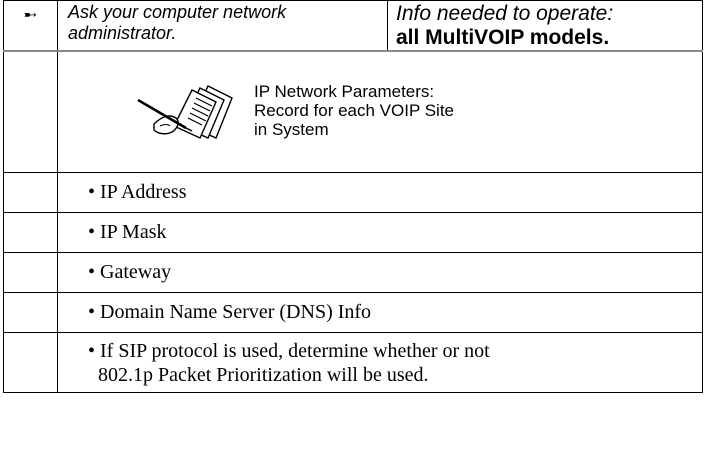 The width and height of the screenshot is (707, 456). Describe the element at coordinates (505, 13) in the screenshot. I see `info-needed-label: Info needed to operate:` at that location.